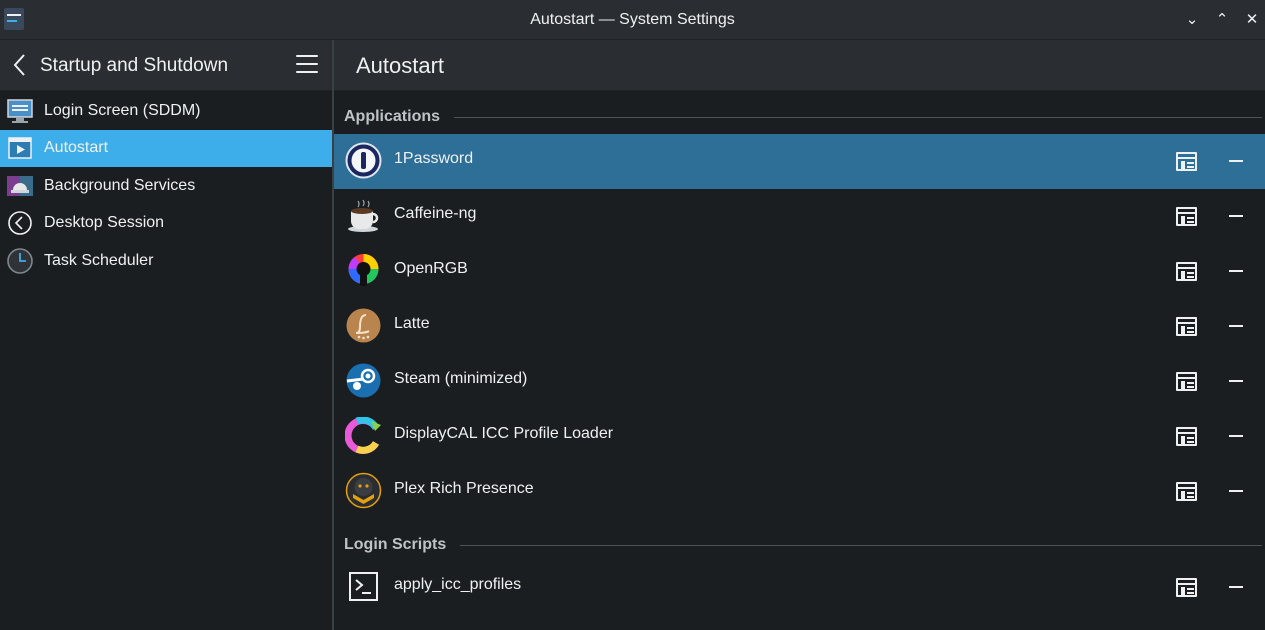 Image resolution: width=1265 pixels, height=630 pixels. What do you see at coordinates (1222, 20) in the screenshot?
I see `maximize-button: ⌃` at bounding box center [1222, 20].